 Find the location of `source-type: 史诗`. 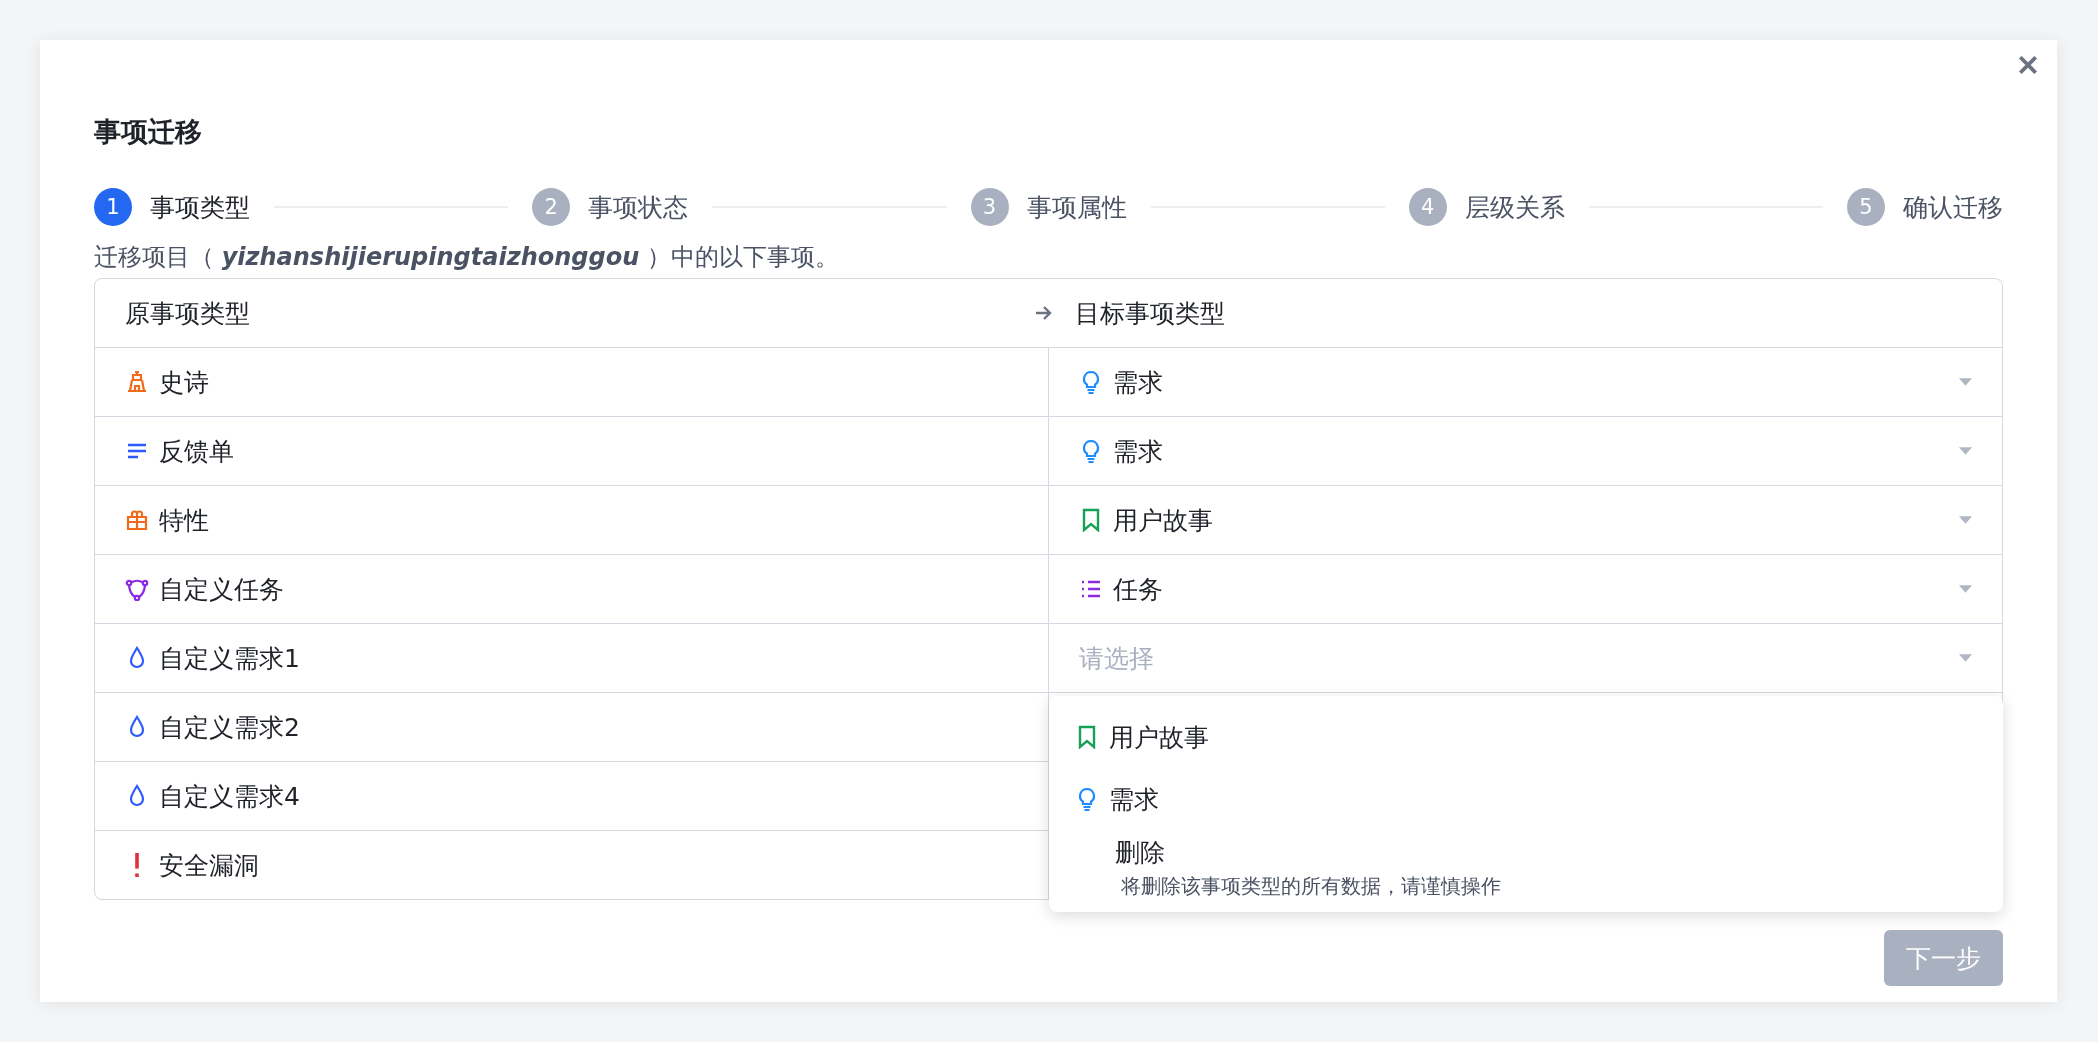

source-type: 史诗 is located at coordinates (184, 382).